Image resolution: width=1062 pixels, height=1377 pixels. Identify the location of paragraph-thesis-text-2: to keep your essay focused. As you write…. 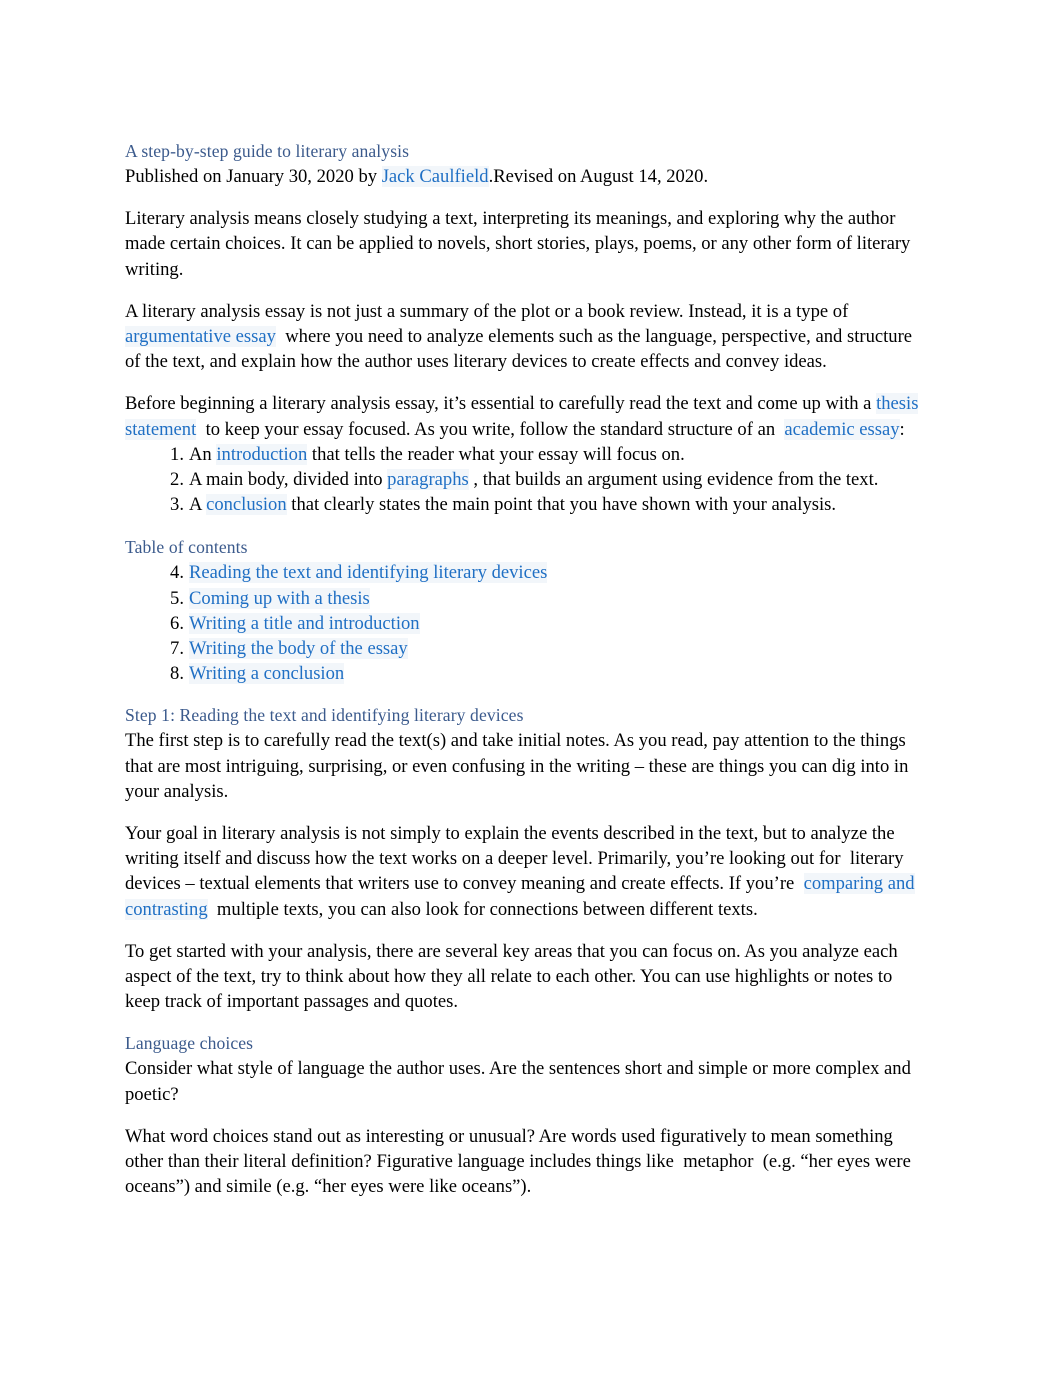
(490, 429).